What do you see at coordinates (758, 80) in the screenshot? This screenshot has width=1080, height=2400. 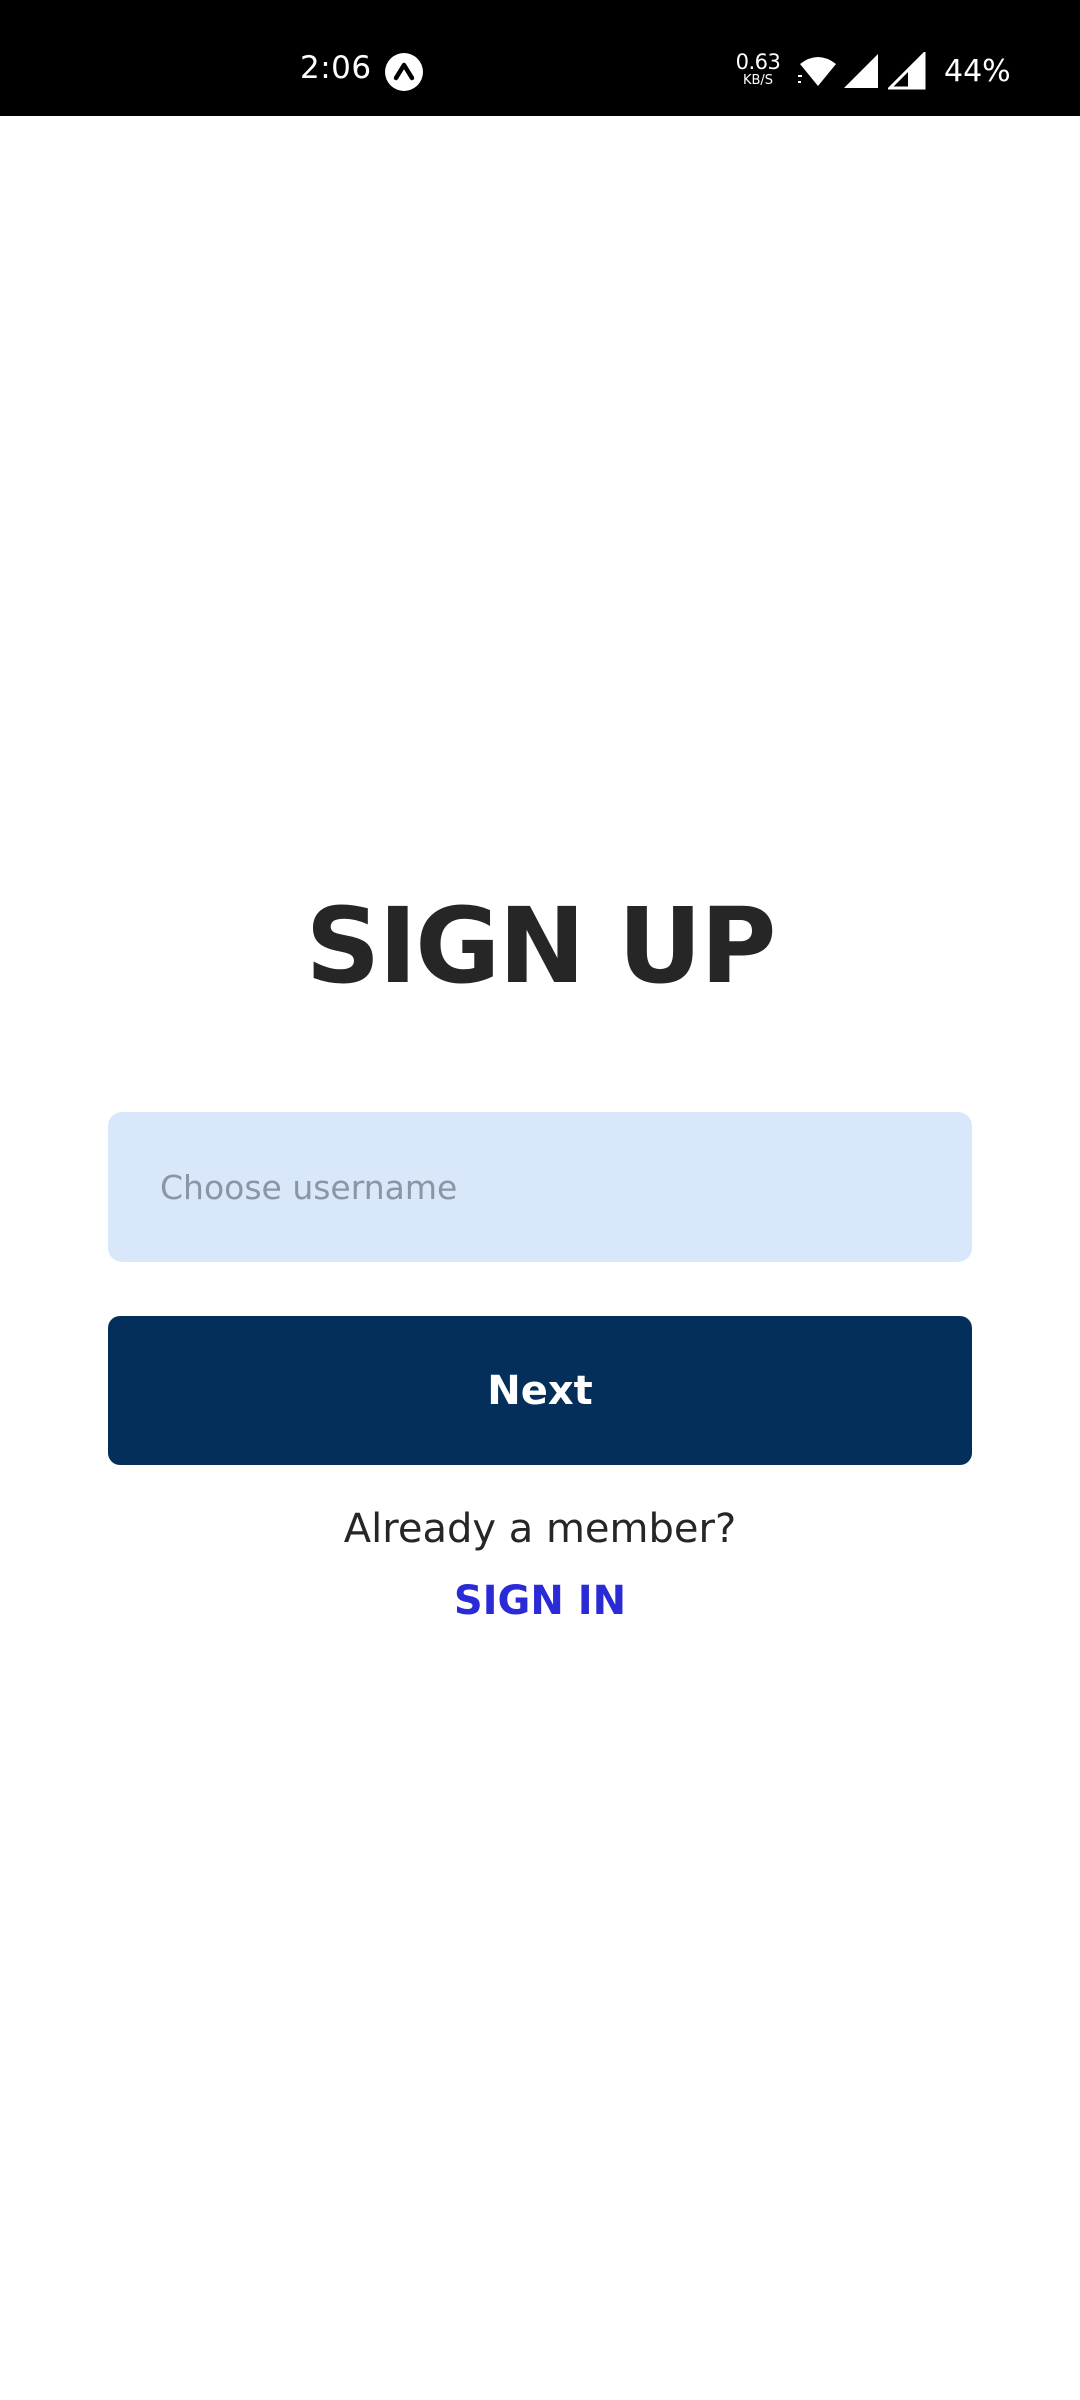 I see `network-speed-unit: KB/S` at bounding box center [758, 80].